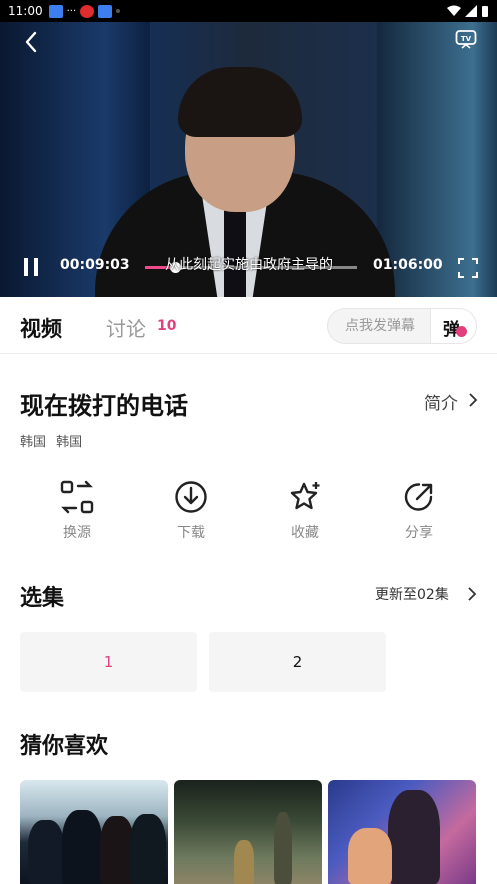 Image resolution: width=497 pixels, height=884 pixels. I want to click on show-tags: 韩国 韩国, so click(54, 440).